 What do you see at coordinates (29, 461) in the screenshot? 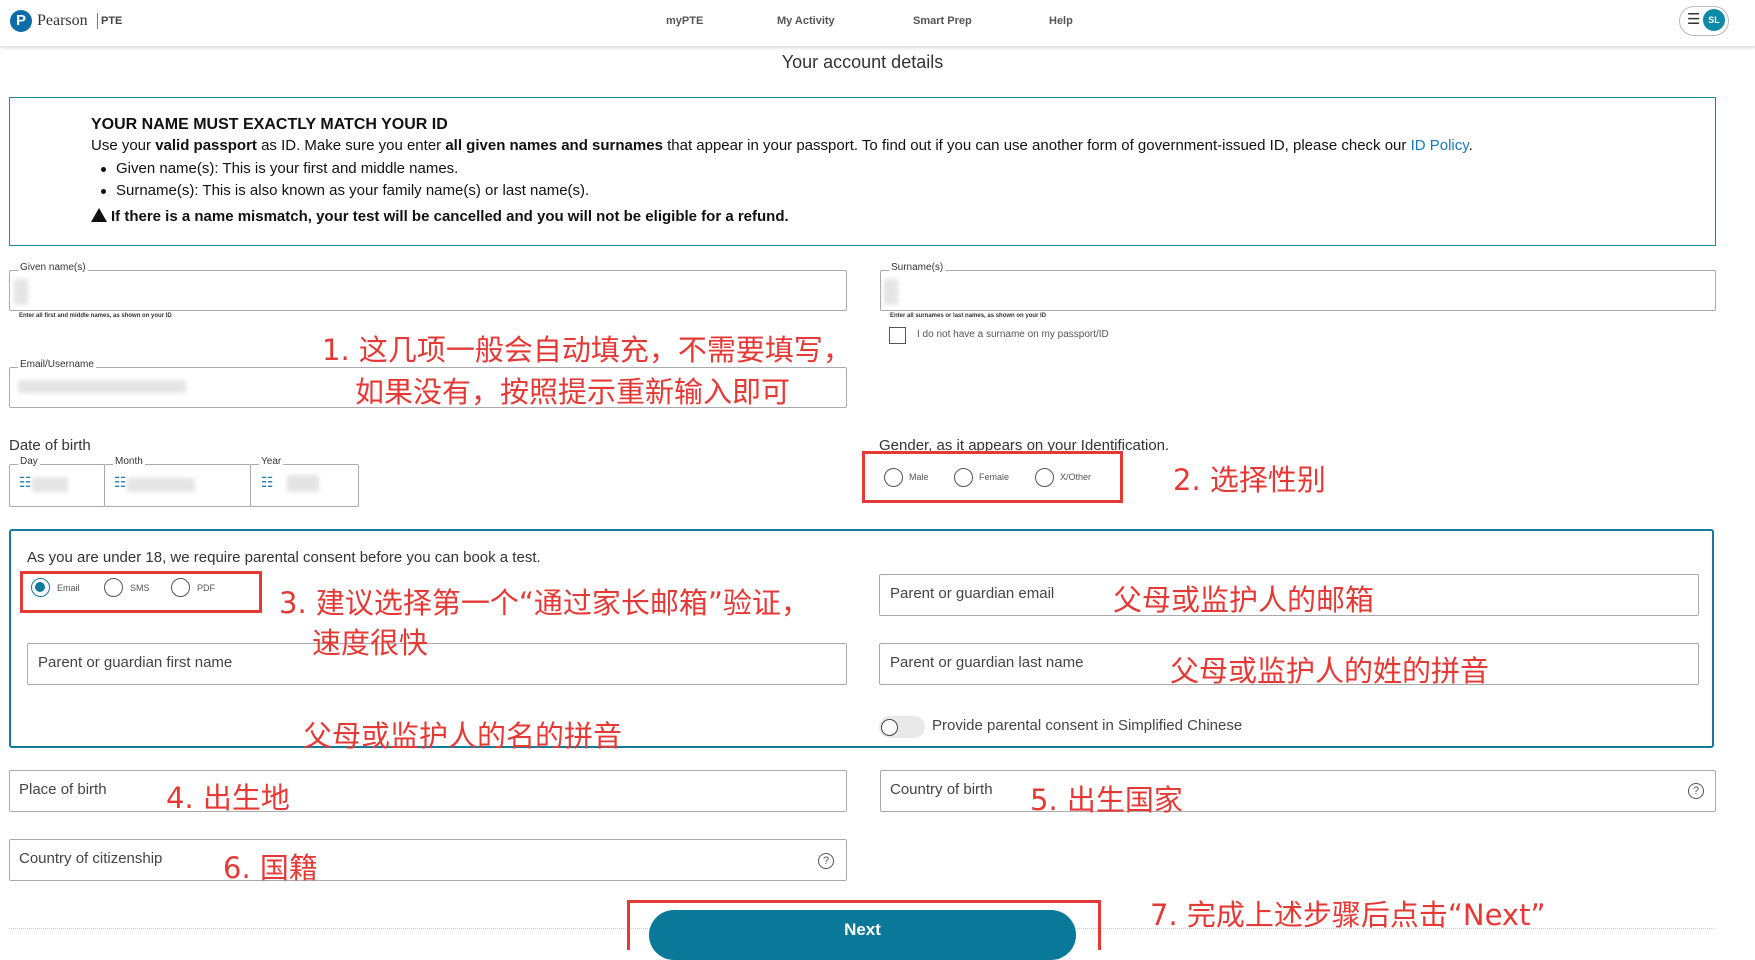
I see `dob-day-legend: Day` at bounding box center [29, 461].